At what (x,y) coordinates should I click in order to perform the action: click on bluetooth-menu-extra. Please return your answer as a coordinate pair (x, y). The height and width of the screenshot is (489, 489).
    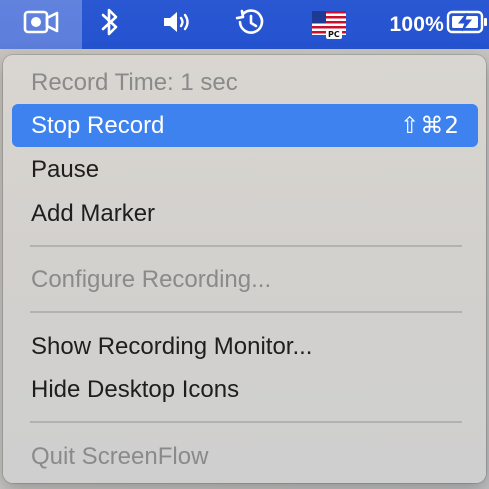
    Looking at the image, I should click on (110, 24).